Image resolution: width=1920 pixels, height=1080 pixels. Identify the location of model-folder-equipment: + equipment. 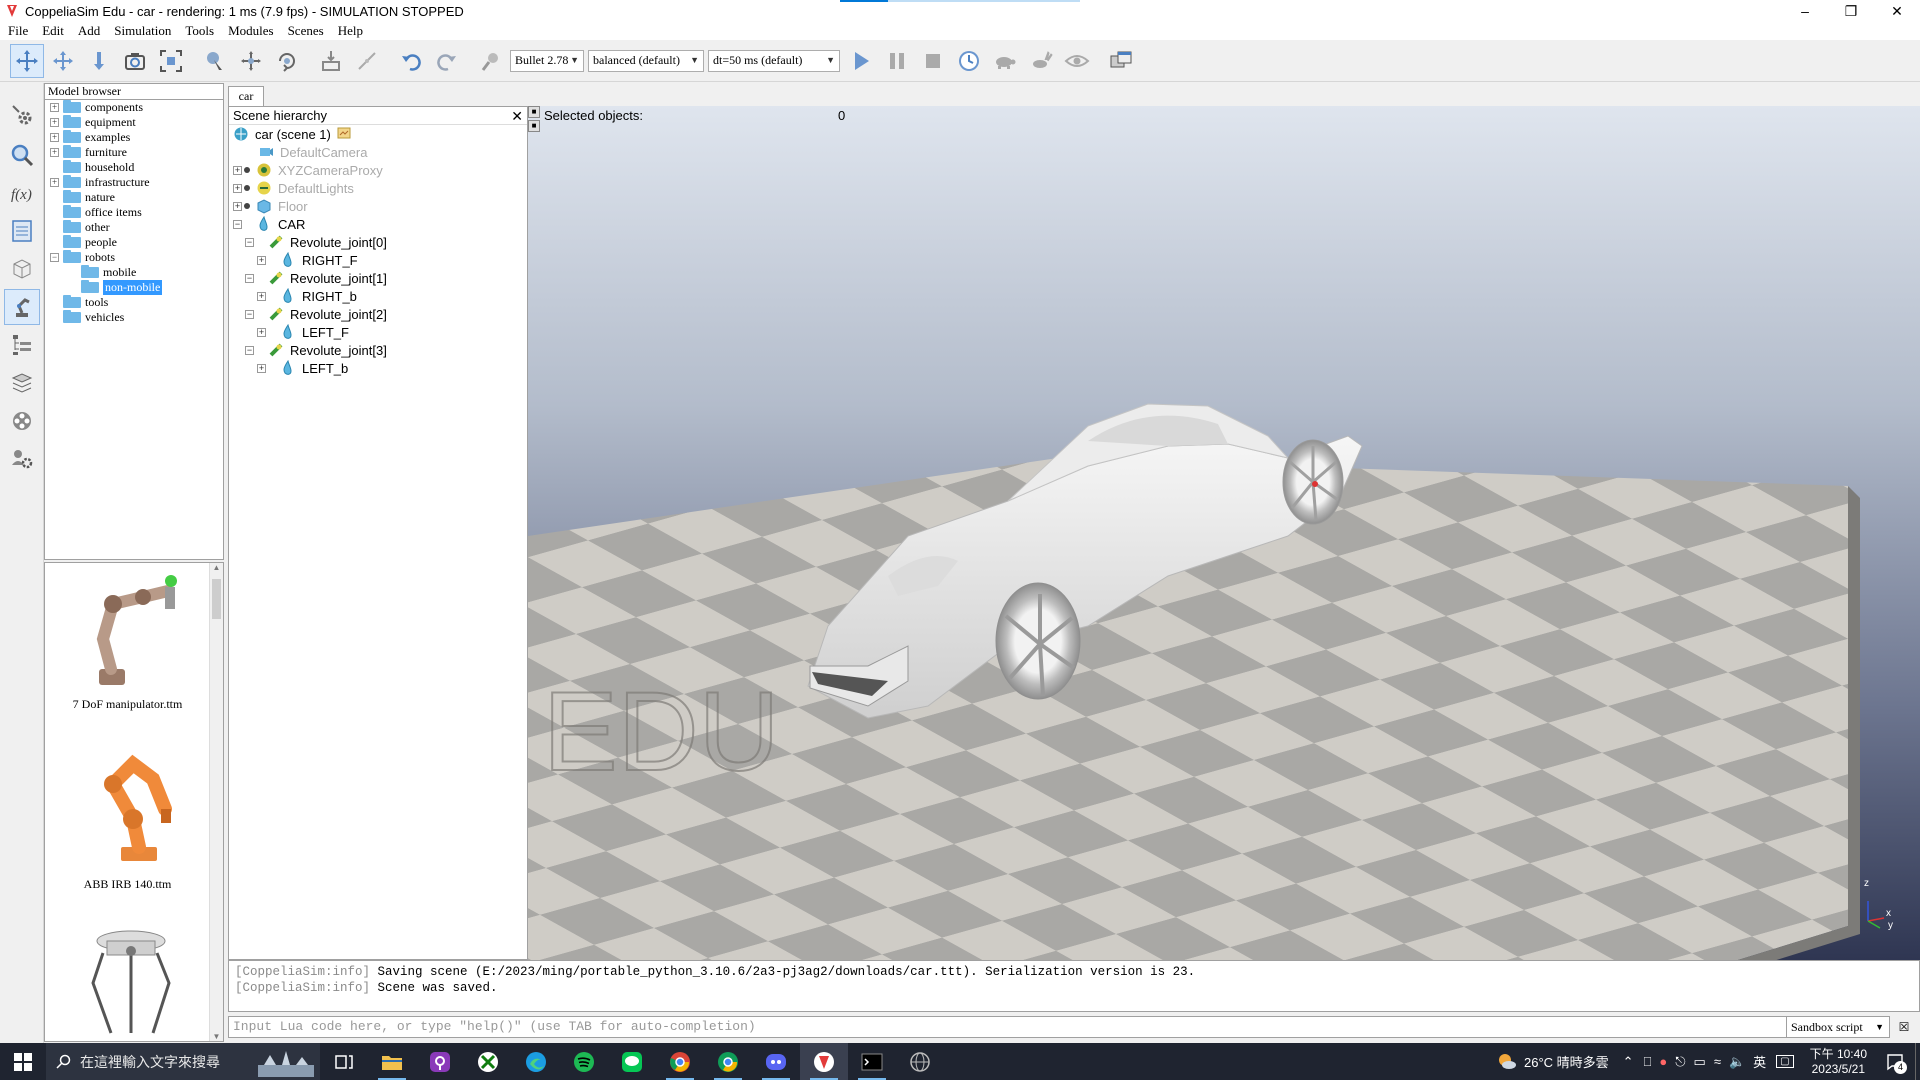
(134, 122).